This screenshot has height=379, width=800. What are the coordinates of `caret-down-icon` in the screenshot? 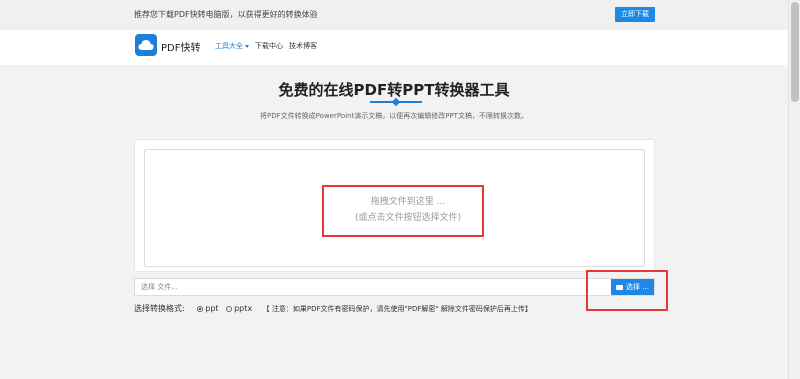 It's located at (247, 46).